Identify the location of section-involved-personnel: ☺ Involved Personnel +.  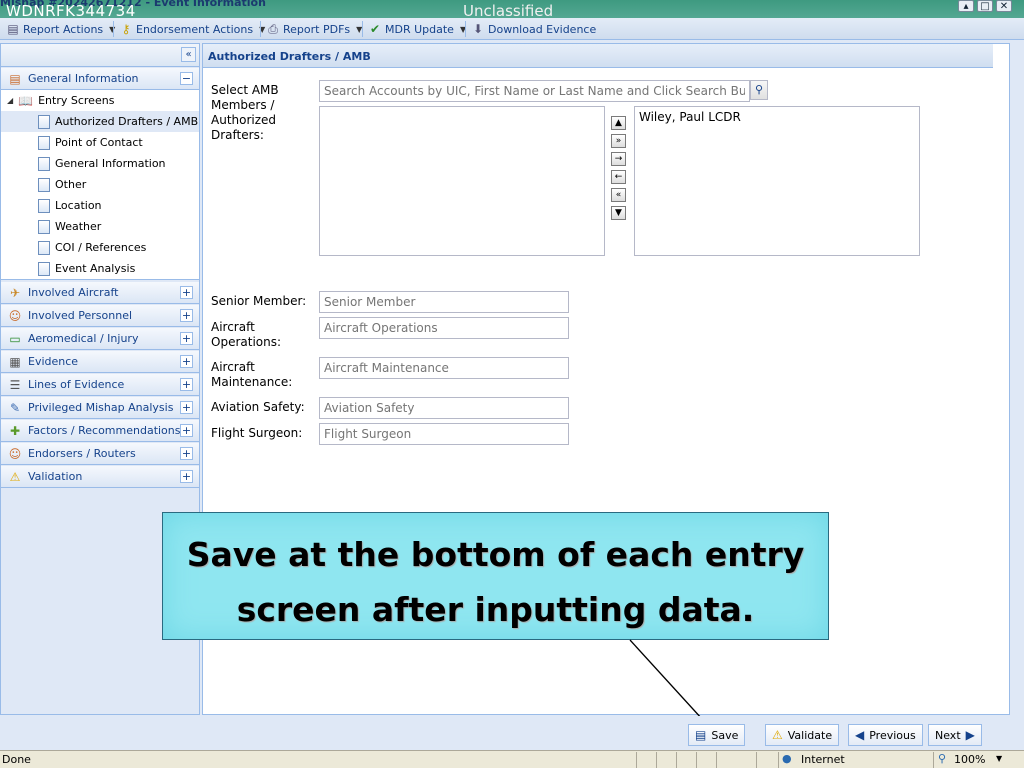
(100, 316).